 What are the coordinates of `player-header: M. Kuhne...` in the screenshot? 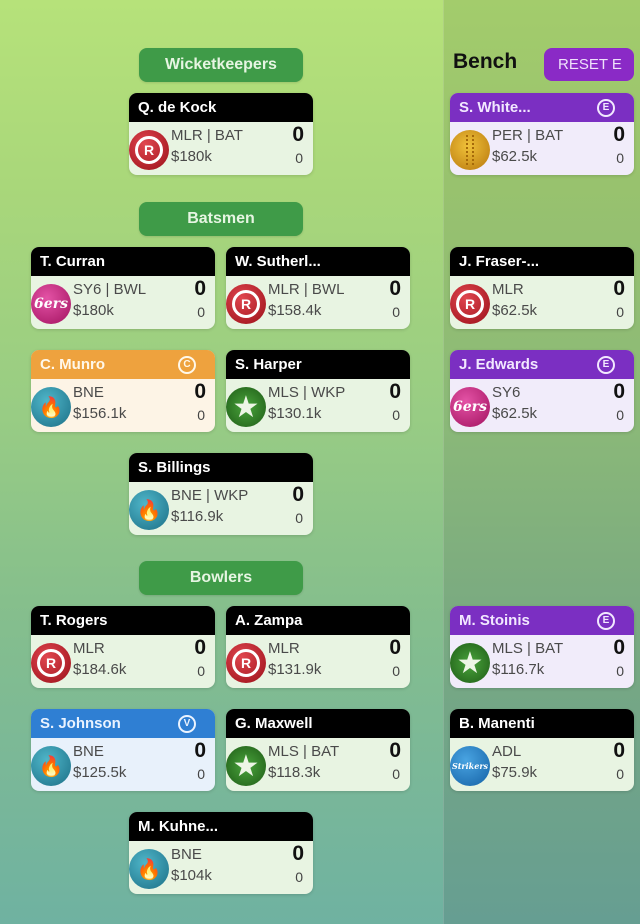 It's located at (221, 826).